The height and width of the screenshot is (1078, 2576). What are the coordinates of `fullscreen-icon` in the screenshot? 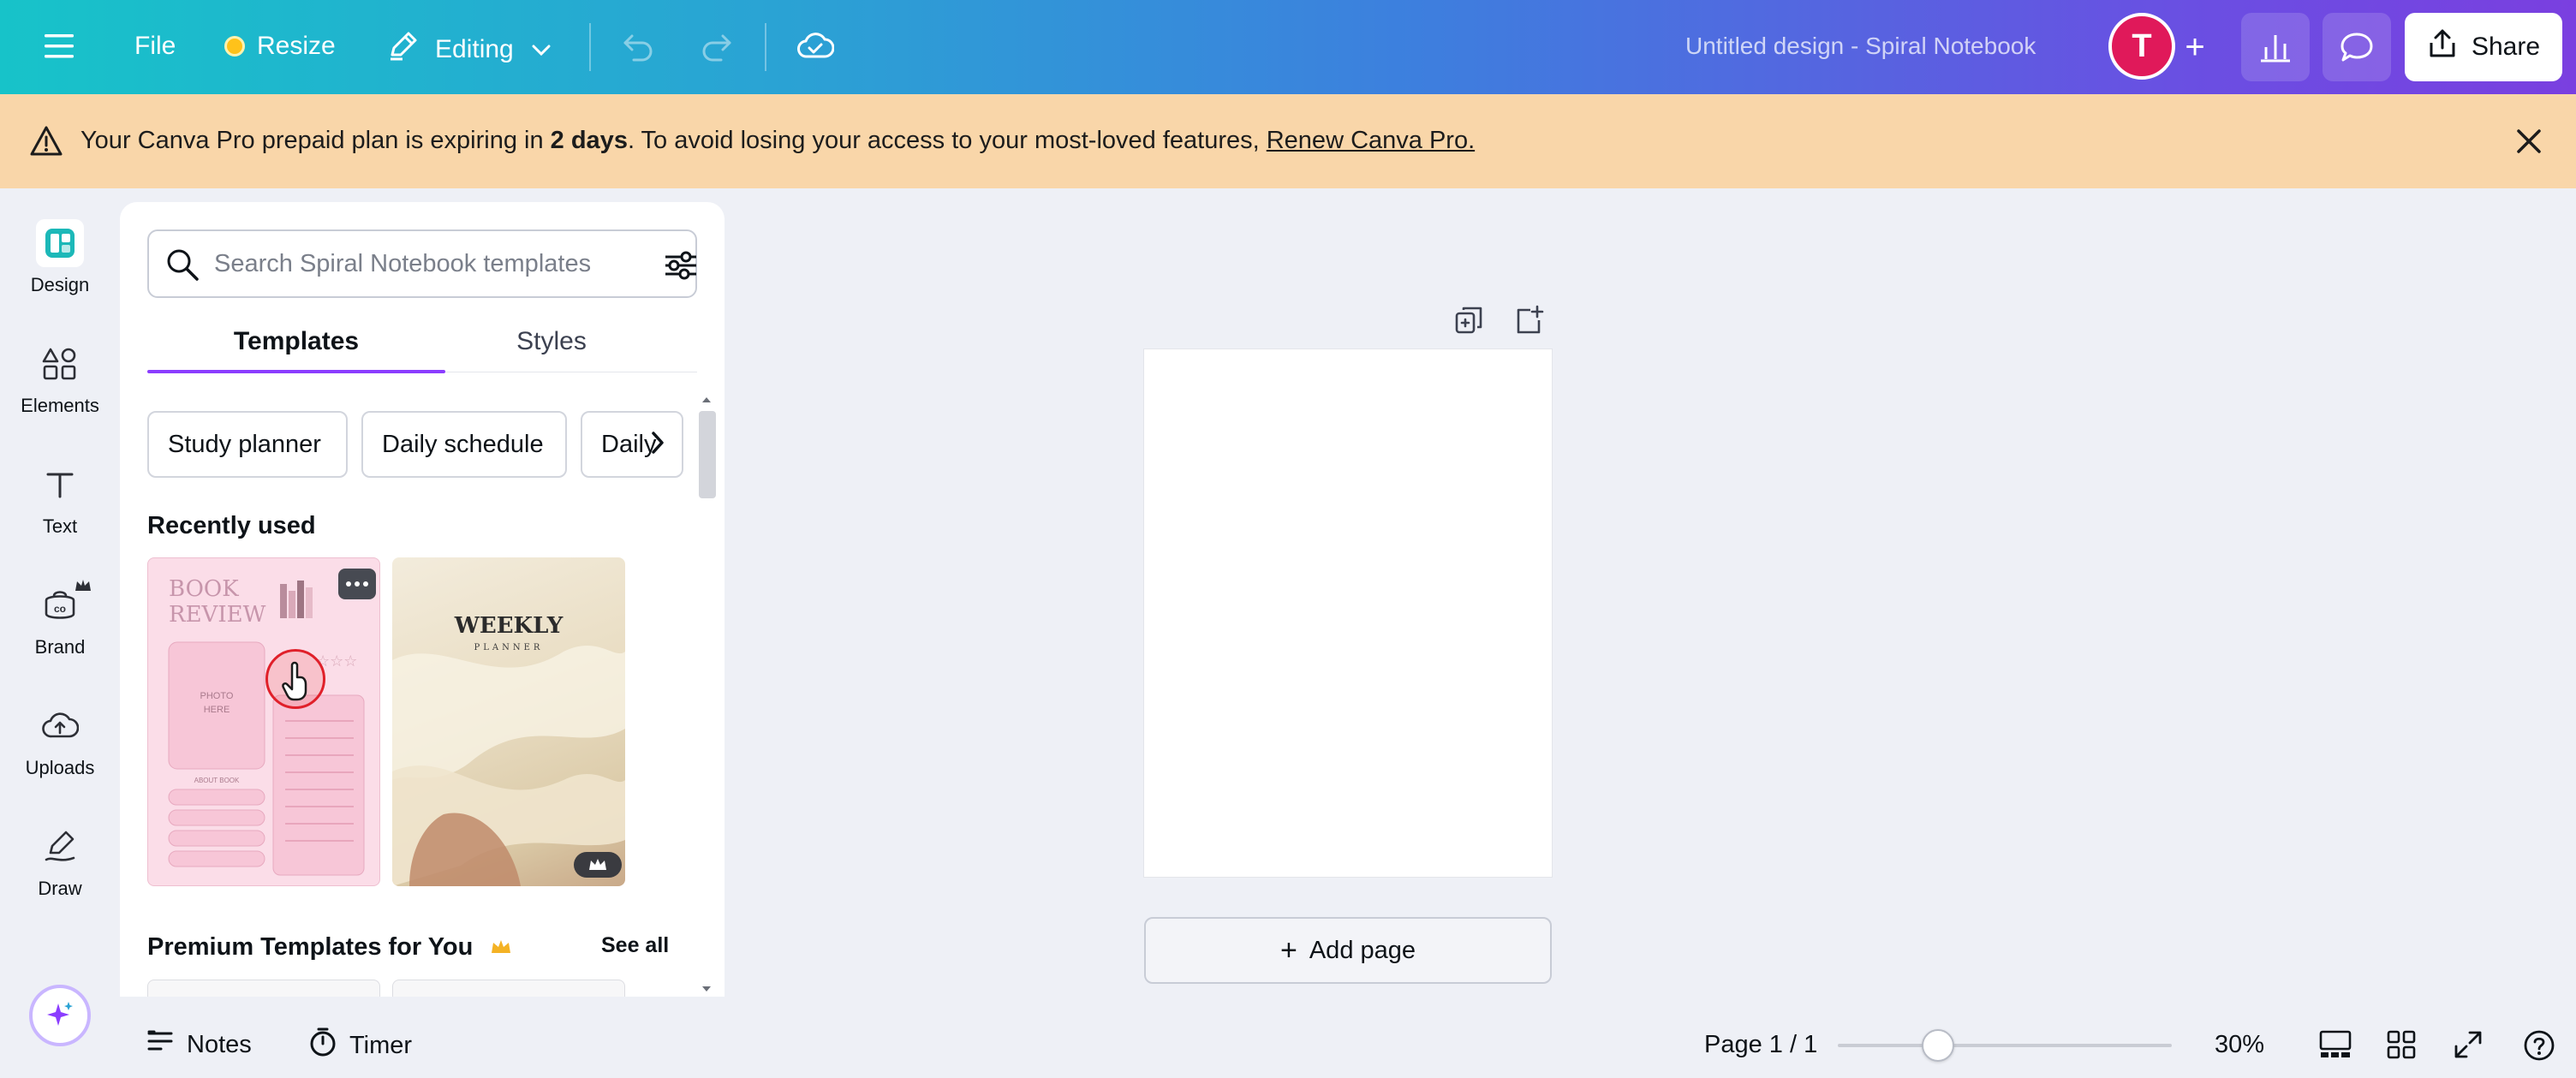 It's located at (2468, 1044).